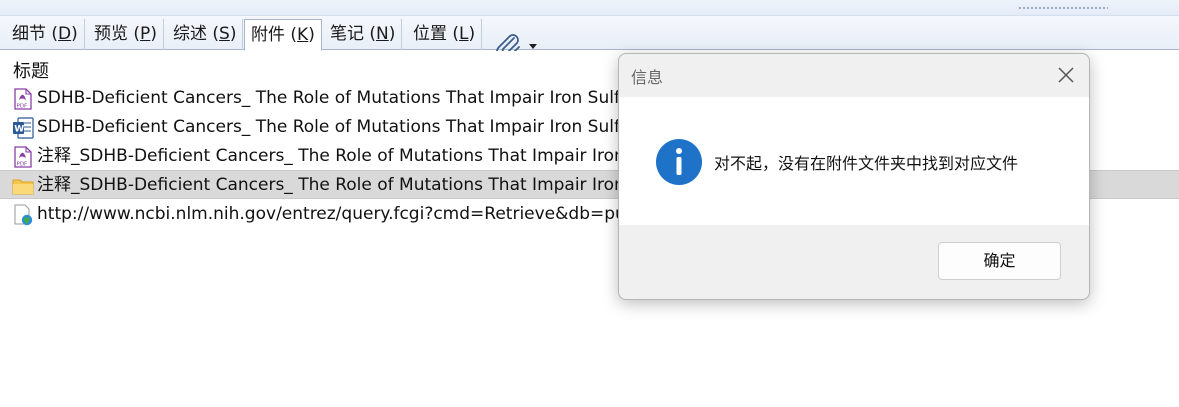 This screenshot has width=1179, height=407. I want to click on svg-text: W, so click(19, 130).